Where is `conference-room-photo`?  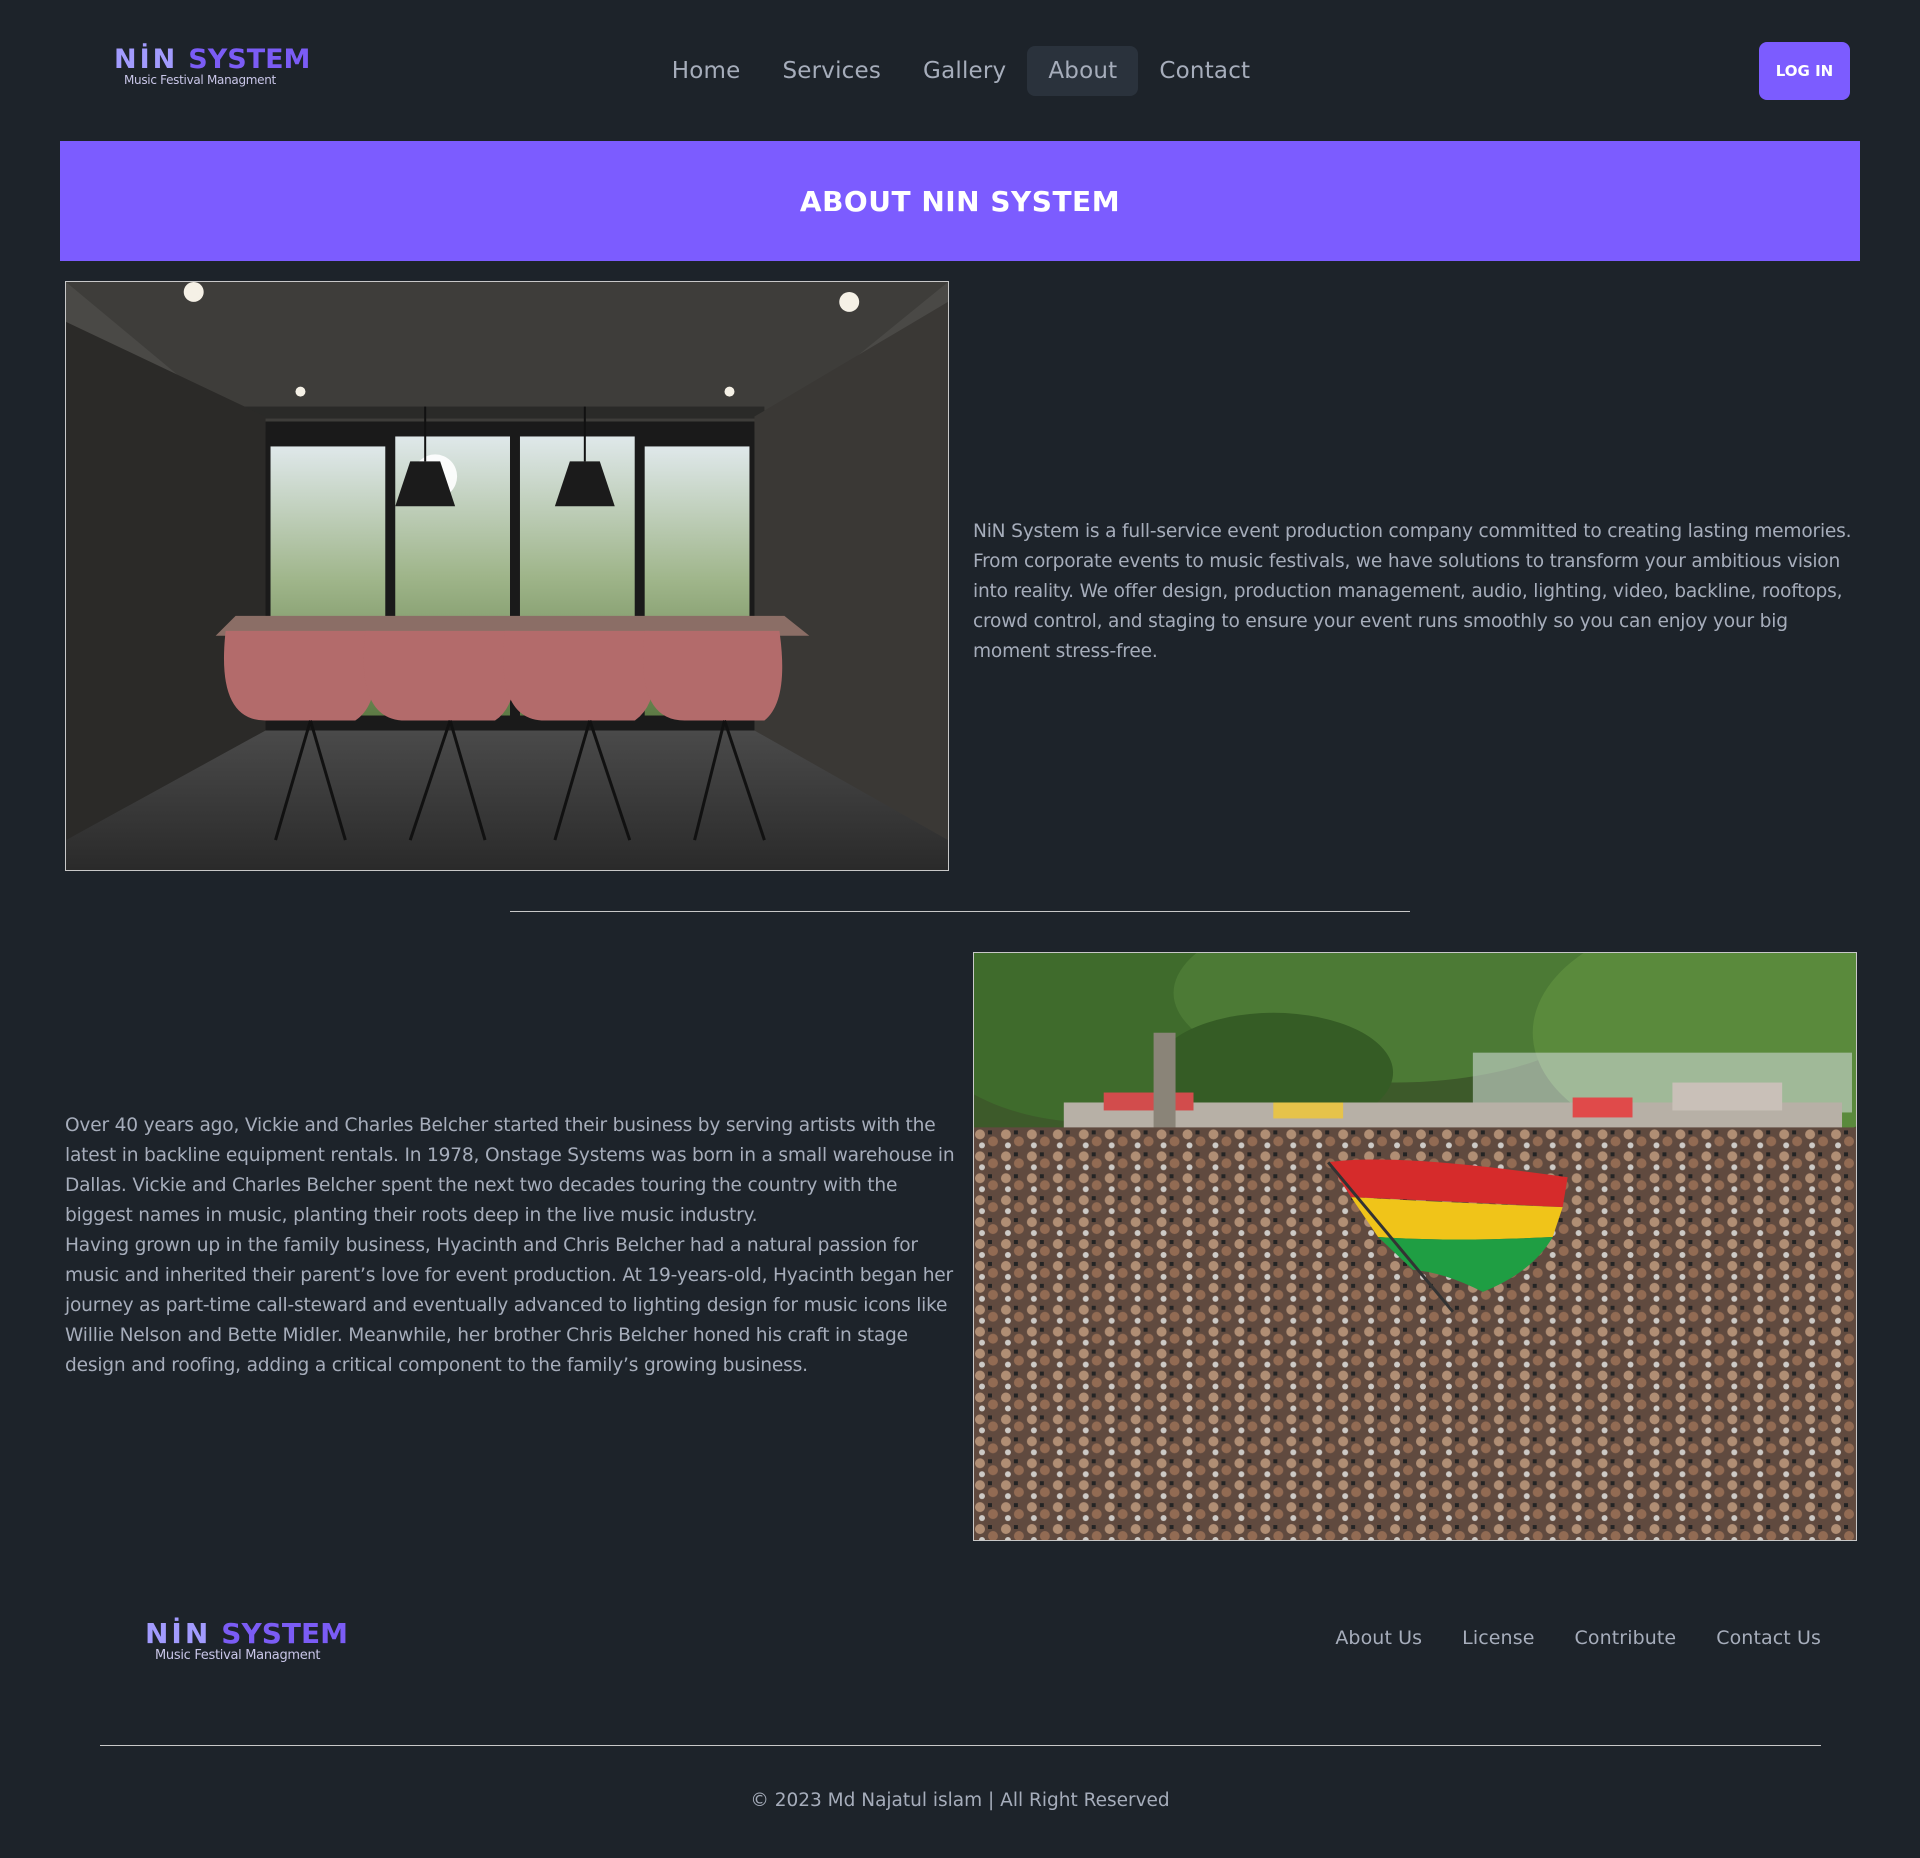 conference-room-photo is located at coordinates (507, 576).